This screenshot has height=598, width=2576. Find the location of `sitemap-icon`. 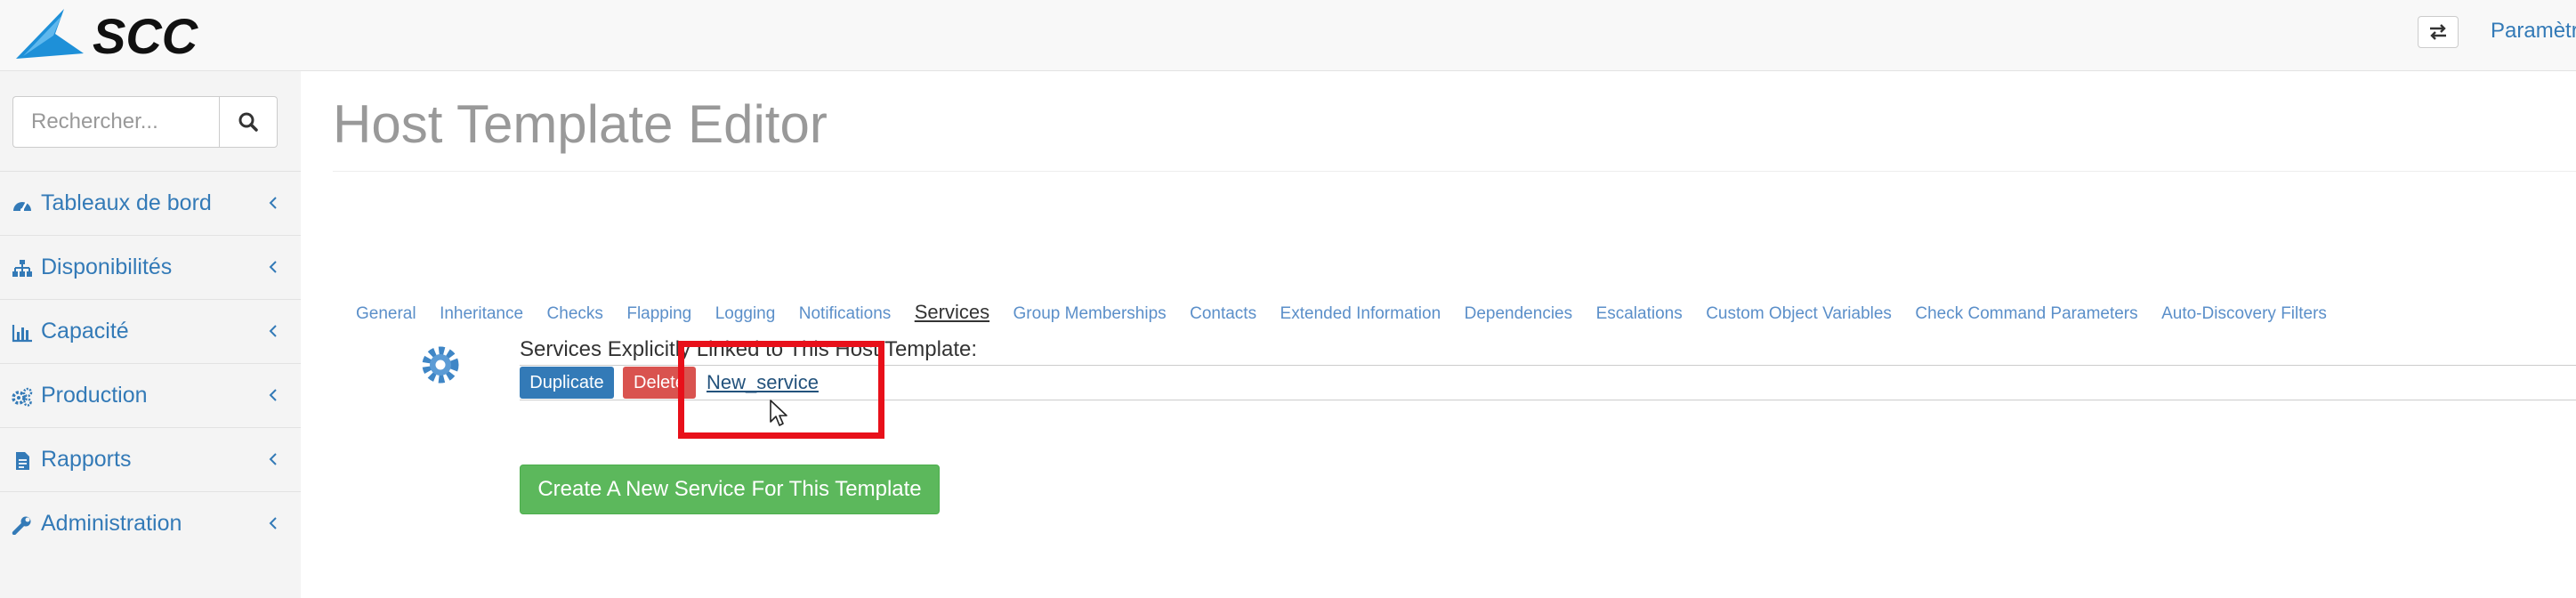

sitemap-icon is located at coordinates (22, 268).